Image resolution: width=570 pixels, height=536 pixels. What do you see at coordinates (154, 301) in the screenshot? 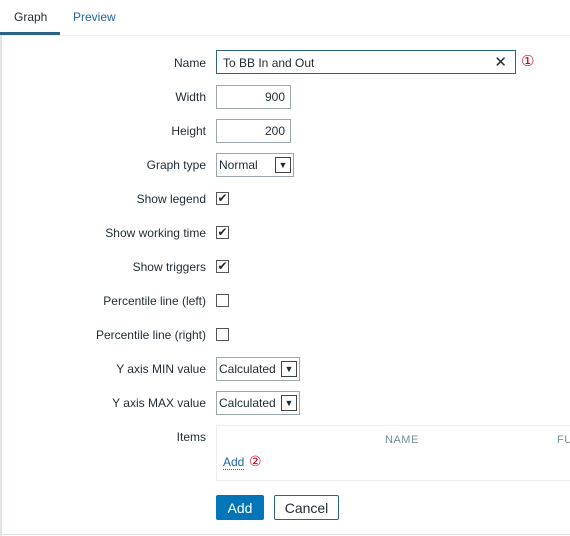
I see `percentile-left-label: Percentile line (left)` at bounding box center [154, 301].